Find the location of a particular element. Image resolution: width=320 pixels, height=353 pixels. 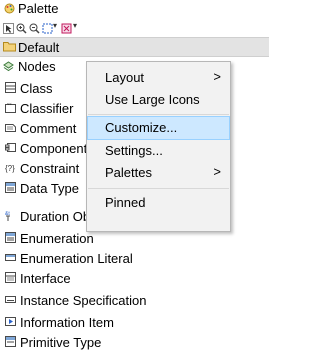

primitive-type-icon is located at coordinates (10, 341).